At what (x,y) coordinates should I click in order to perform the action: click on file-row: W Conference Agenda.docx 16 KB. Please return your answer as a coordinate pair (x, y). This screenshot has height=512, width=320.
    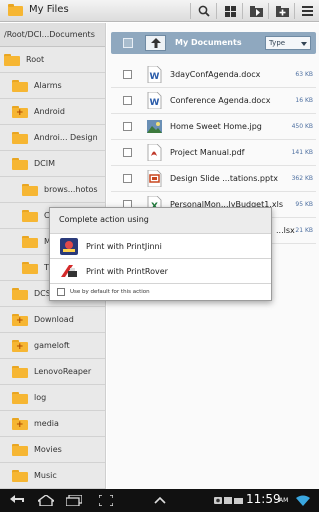
    Looking at the image, I should click on (213, 101).